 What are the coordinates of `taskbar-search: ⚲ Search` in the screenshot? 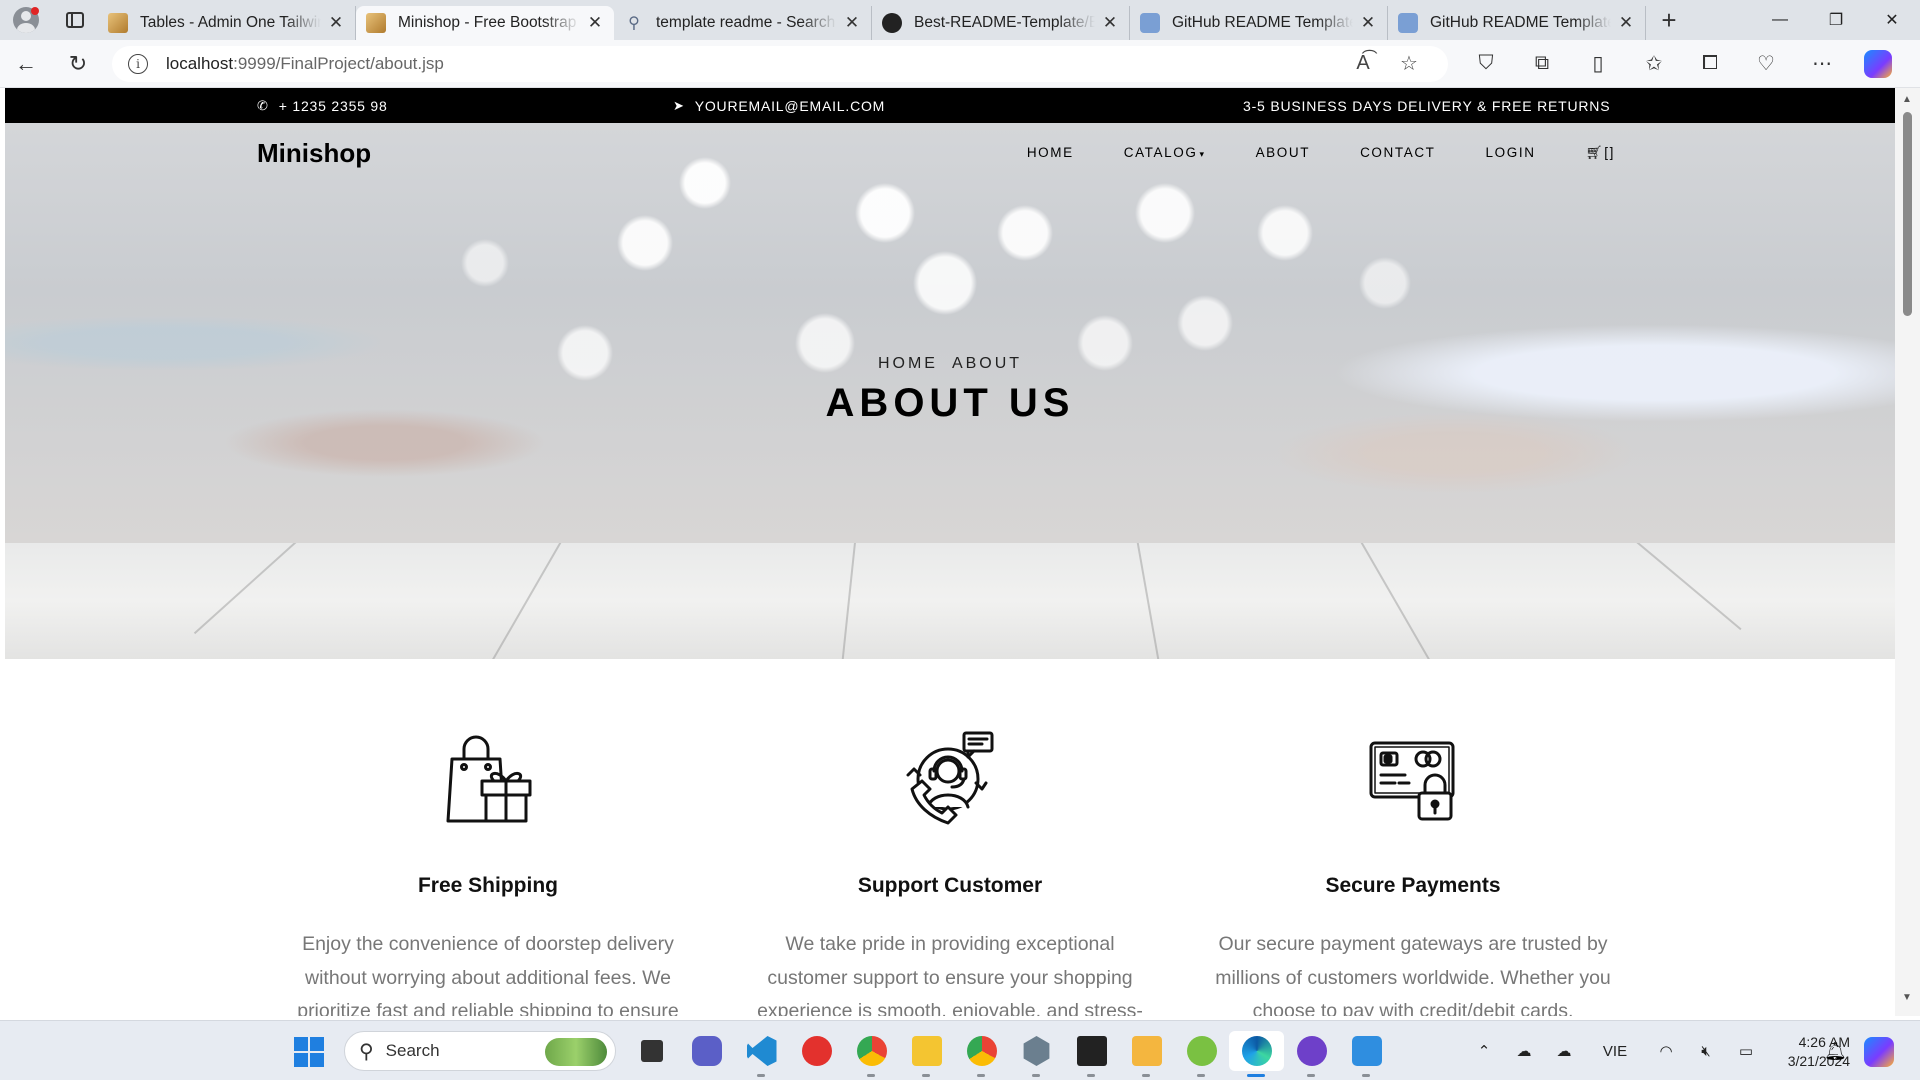 It's located at (480, 1051).